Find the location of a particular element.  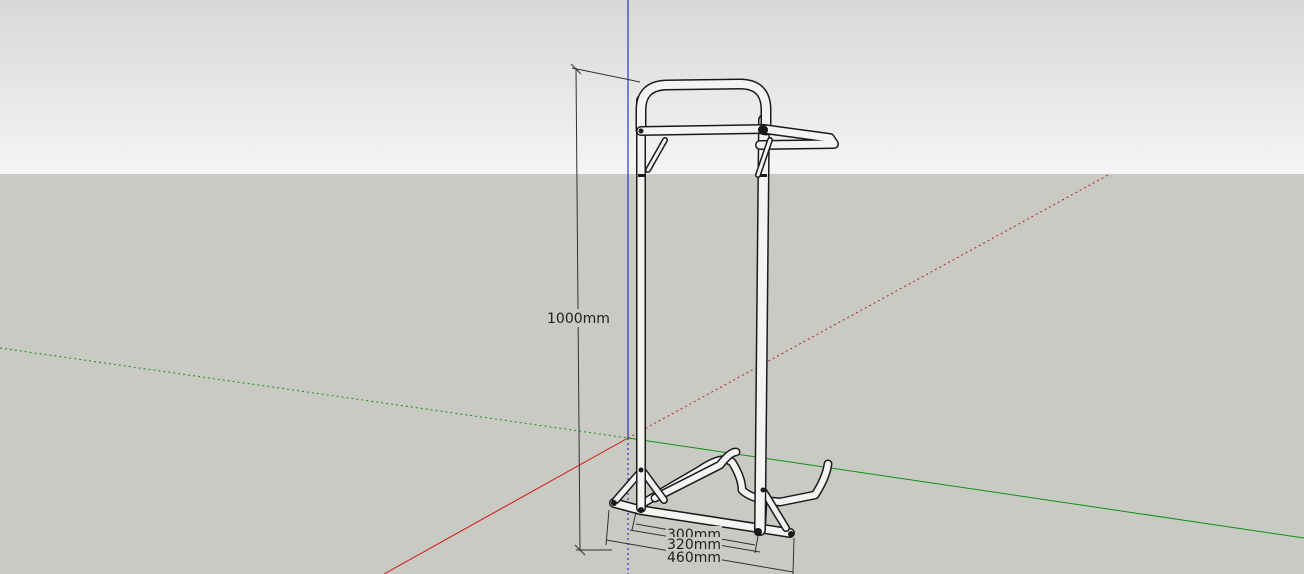

height-dimension-label: 1000mm is located at coordinates (578, 319).